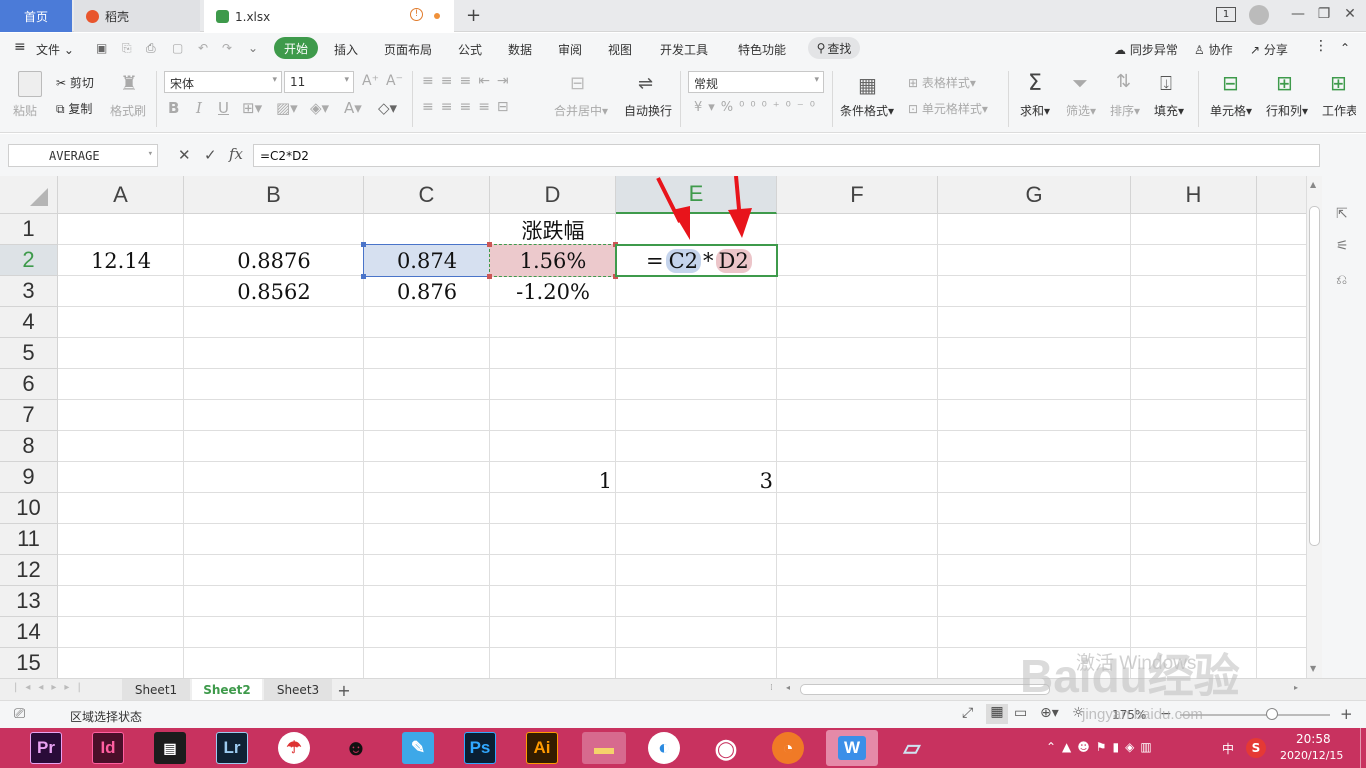  Describe the element at coordinates (29, 446) in the screenshot. I see `row-header-8: 8` at that location.